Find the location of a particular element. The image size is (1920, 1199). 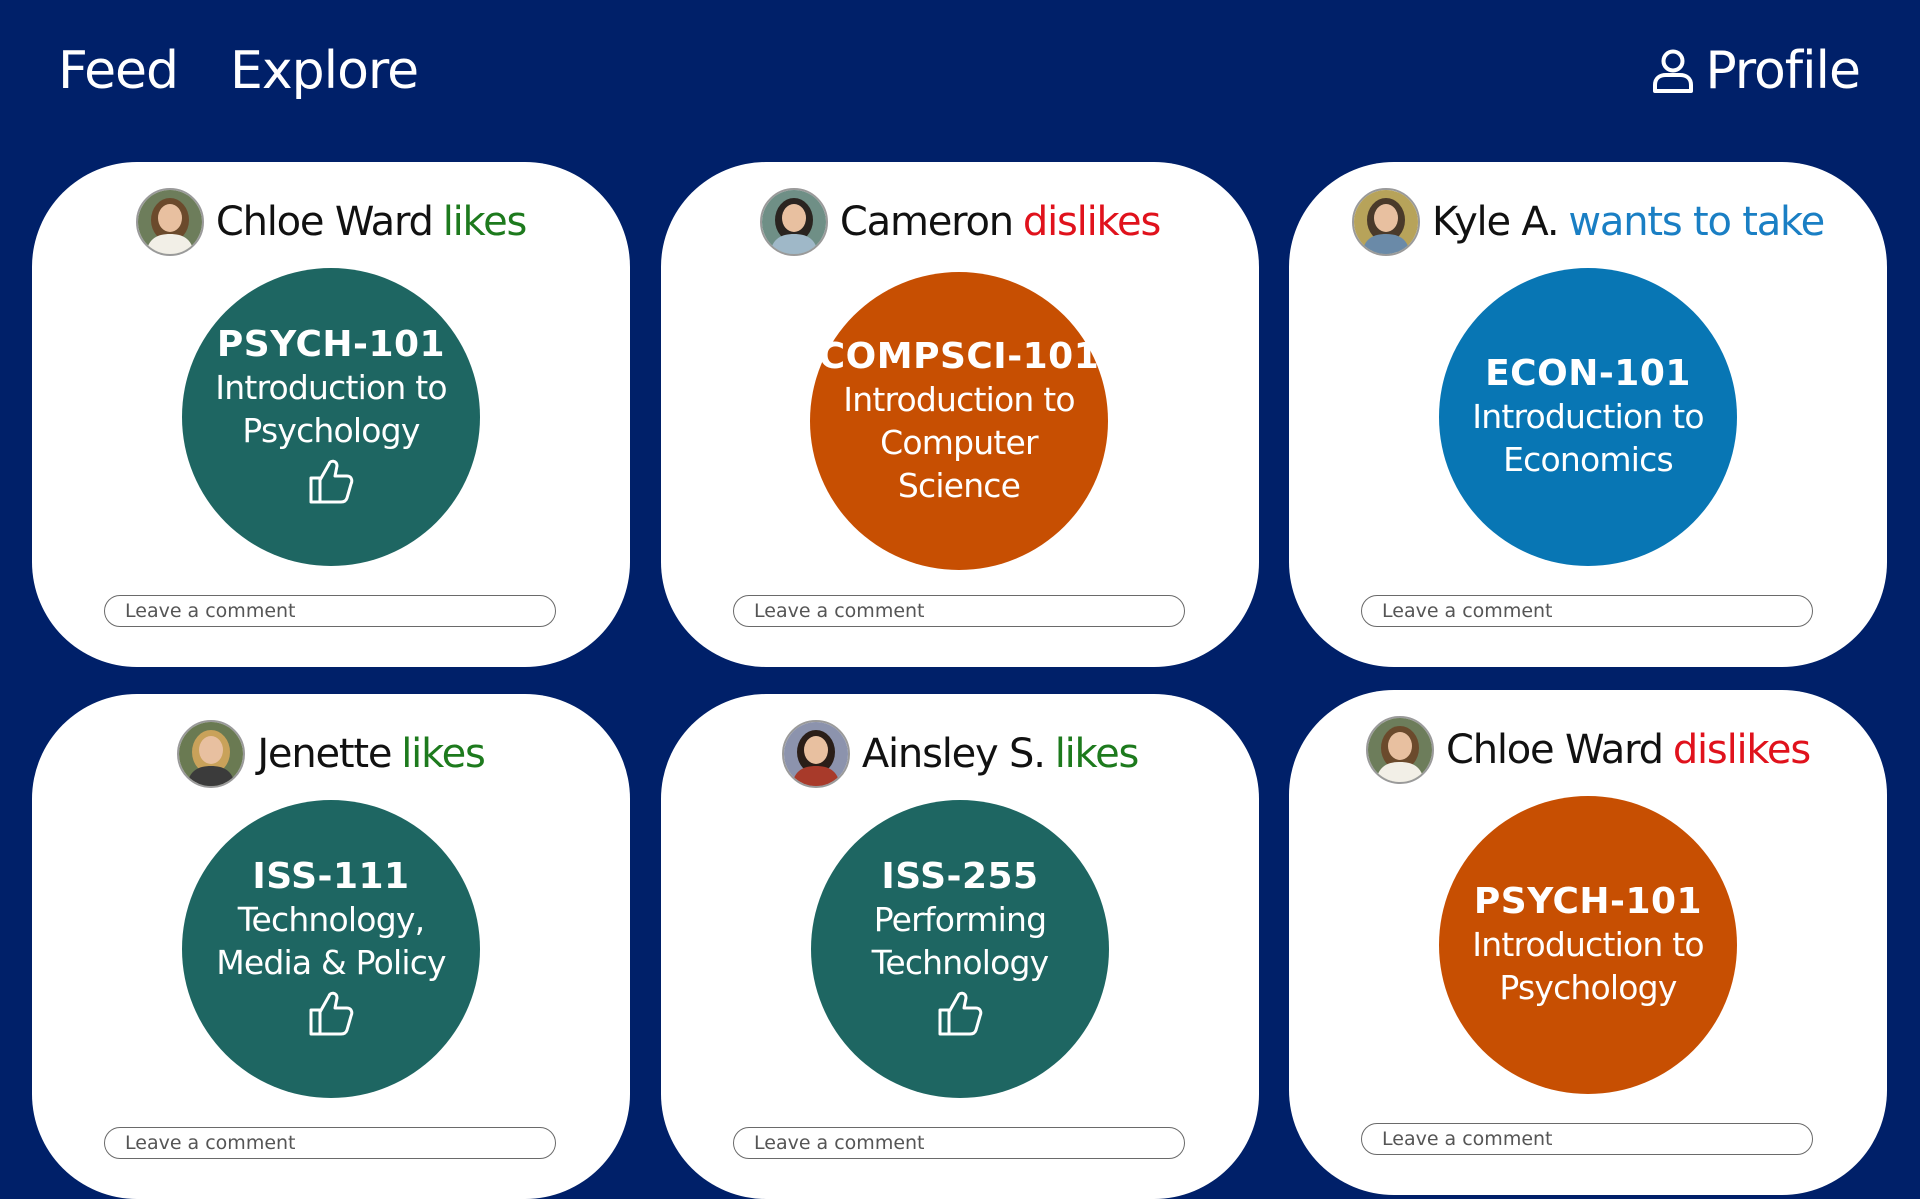

card-header: Chloe Ward likes is located at coordinates (331, 222).